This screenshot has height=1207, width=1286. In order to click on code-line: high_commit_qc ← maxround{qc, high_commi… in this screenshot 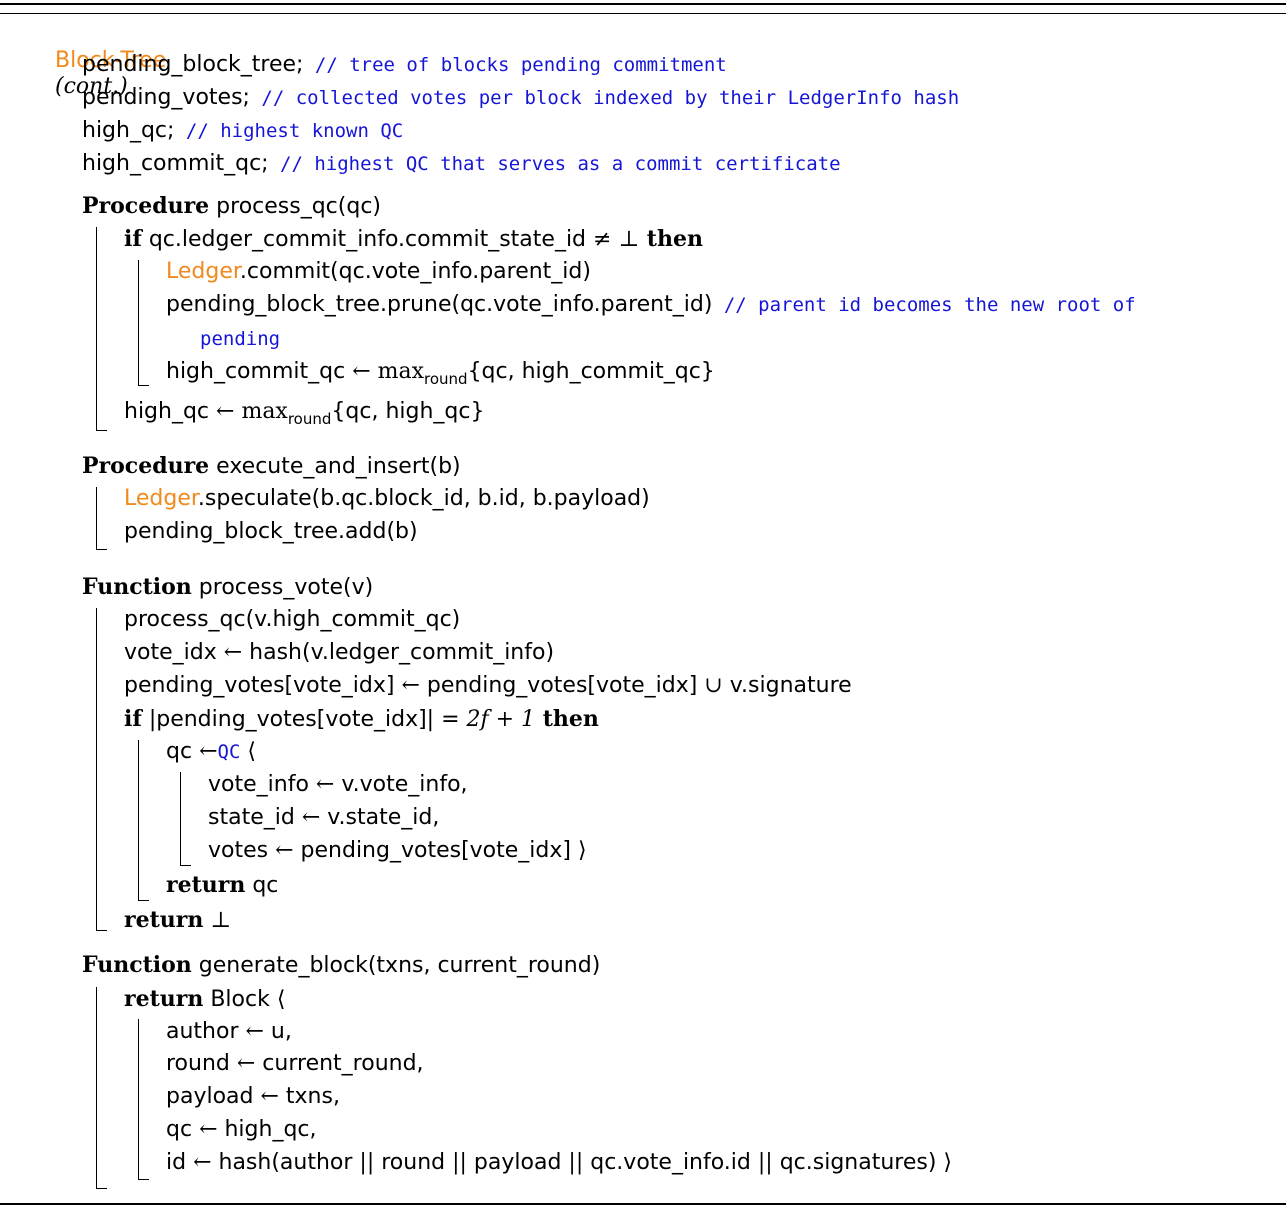, I will do `click(440, 373)`.